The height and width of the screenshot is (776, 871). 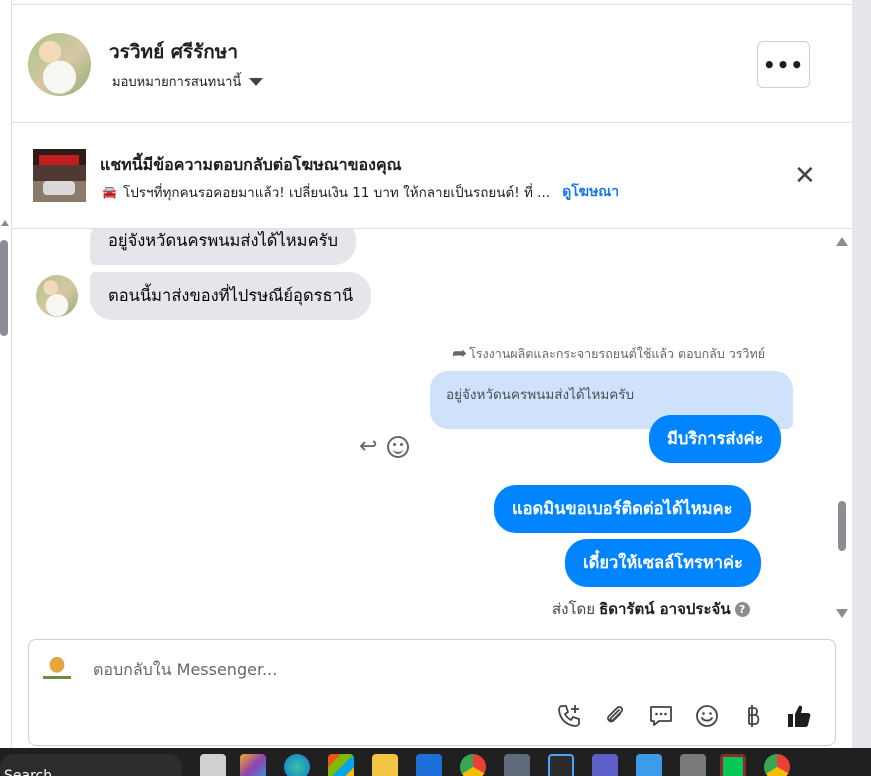 What do you see at coordinates (842, 613) in the screenshot?
I see `scroll-down-icon` at bounding box center [842, 613].